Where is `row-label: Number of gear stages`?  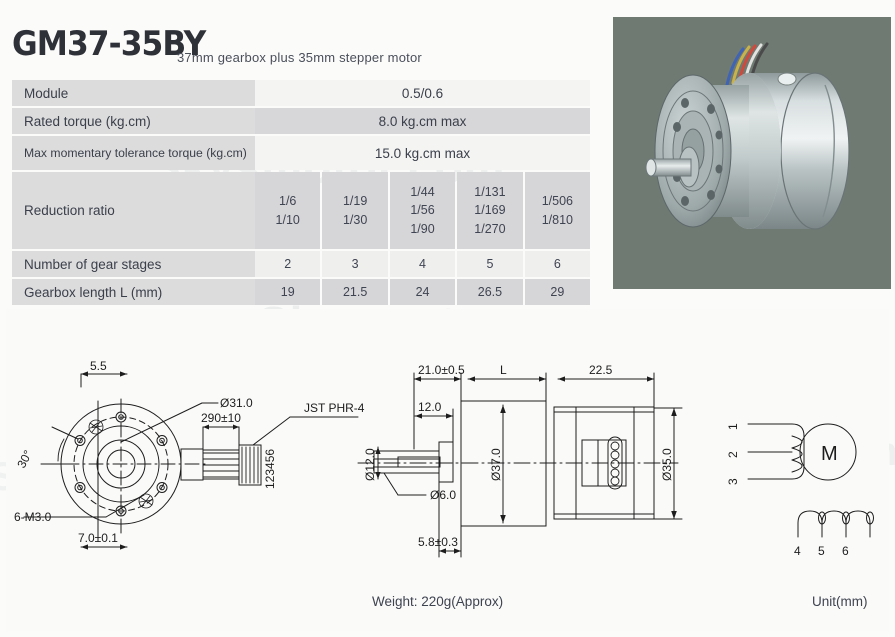
row-label: Number of gear stages is located at coordinates (133, 264).